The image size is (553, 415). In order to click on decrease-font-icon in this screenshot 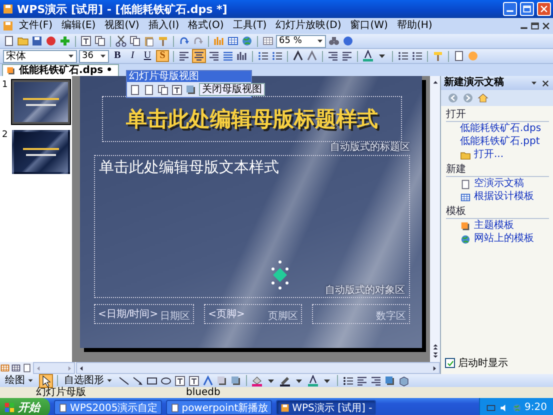, I will do `click(312, 56)`.